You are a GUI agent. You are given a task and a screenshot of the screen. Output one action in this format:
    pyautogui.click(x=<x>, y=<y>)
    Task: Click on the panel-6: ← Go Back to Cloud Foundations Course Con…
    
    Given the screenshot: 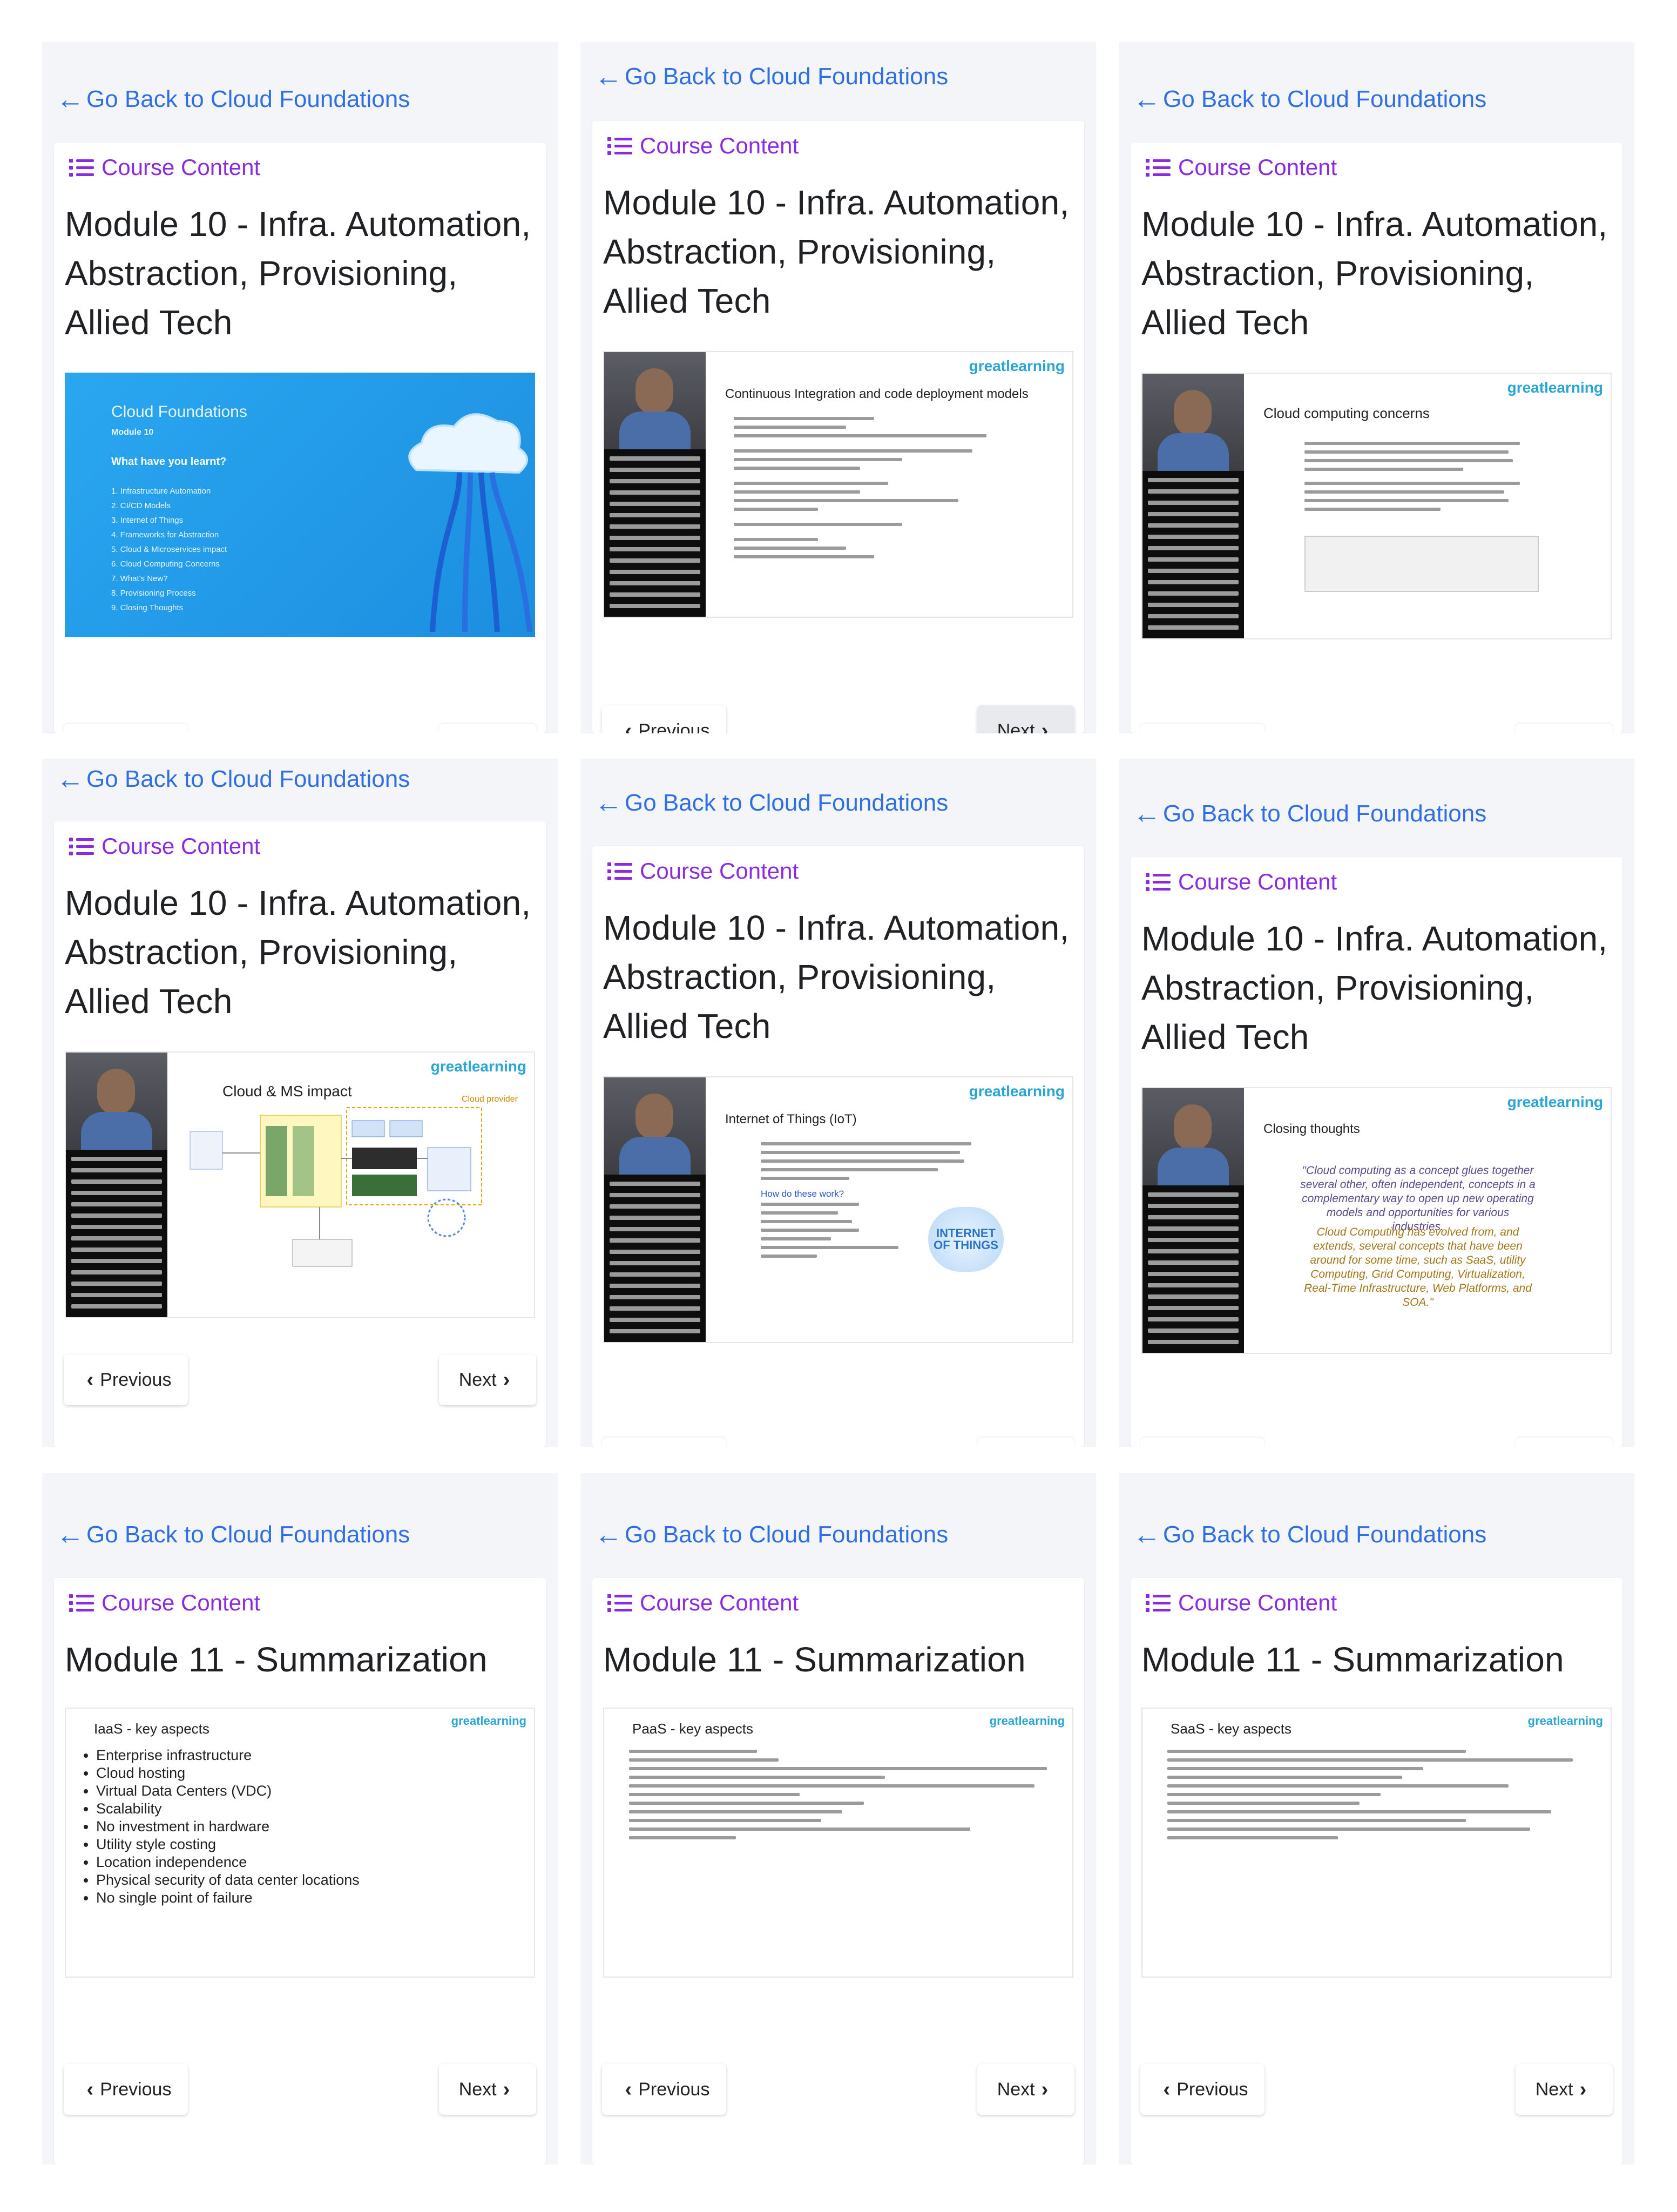 What is the action you would take?
    pyautogui.click(x=1376, y=1103)
    